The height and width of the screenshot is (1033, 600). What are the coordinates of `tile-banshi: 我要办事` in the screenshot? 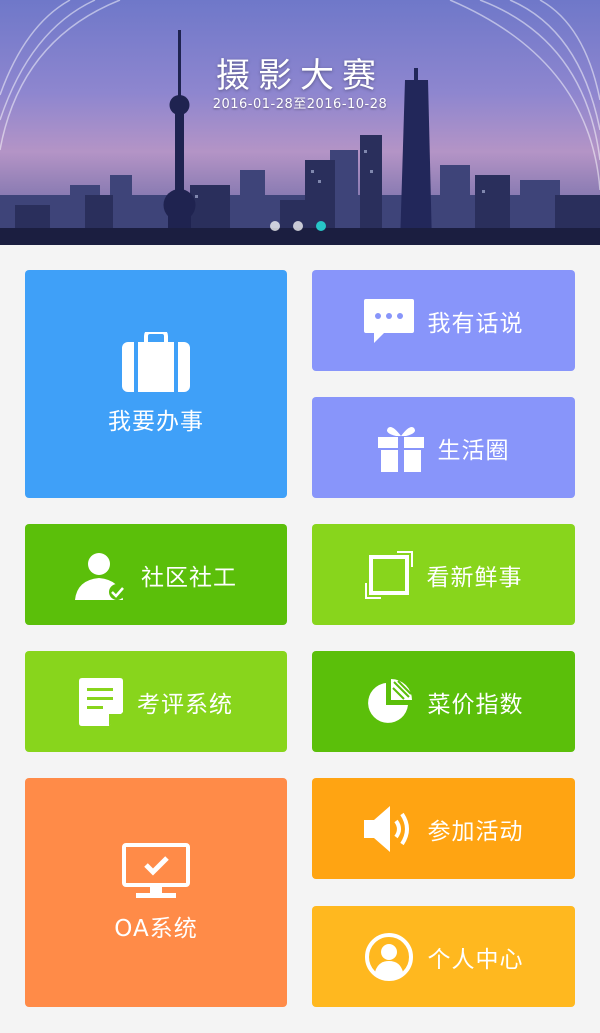 It's located at (156, 384).